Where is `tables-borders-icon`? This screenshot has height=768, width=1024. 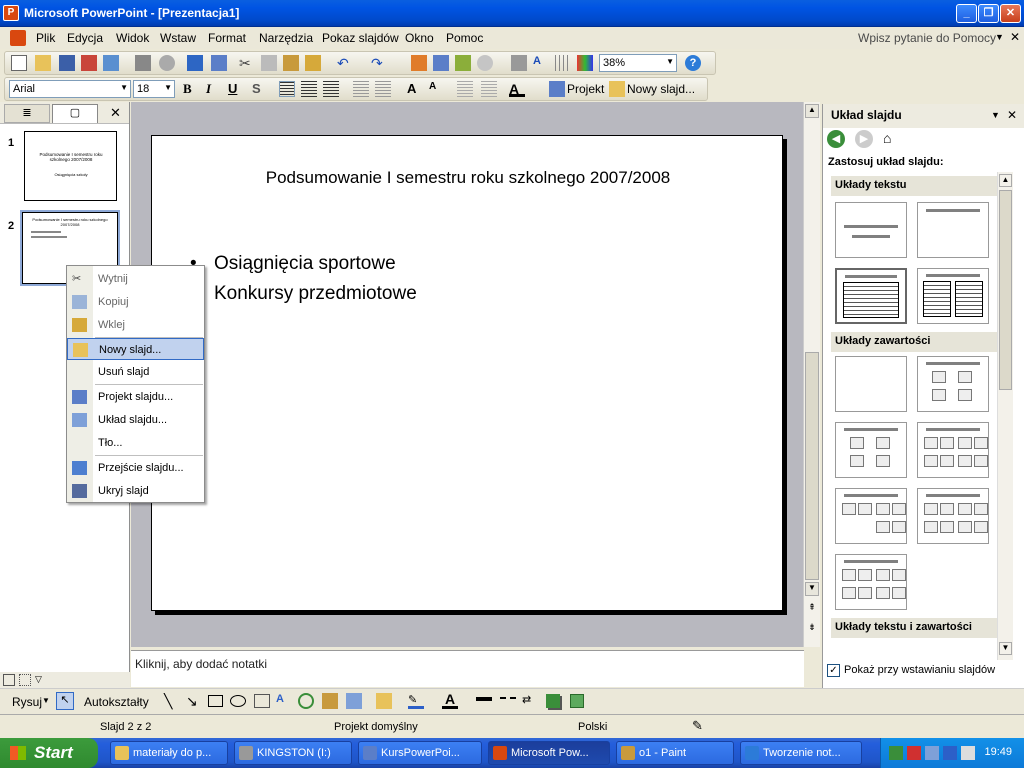
tables-borders-icon is located at coordinates (463, 63).